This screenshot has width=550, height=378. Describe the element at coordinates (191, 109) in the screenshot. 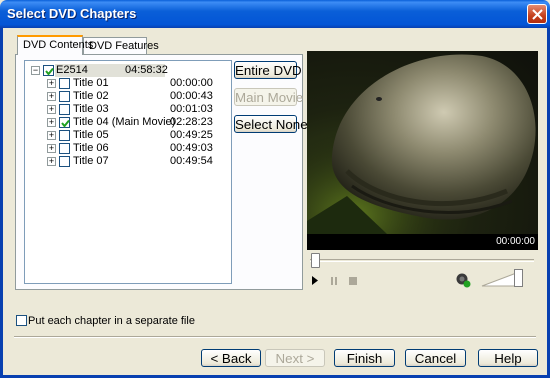

I see `tree-item-time: 00:01:03` at that location.